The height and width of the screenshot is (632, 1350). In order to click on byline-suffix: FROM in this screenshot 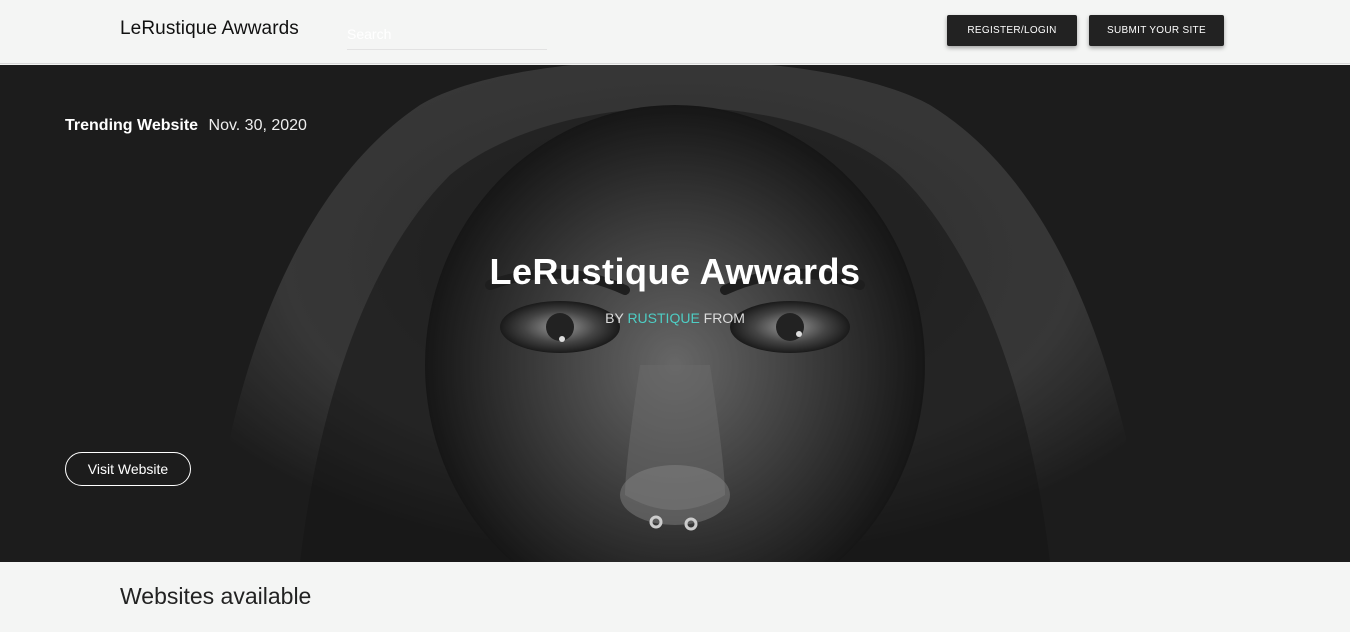, I will do `click(724, 318)`.